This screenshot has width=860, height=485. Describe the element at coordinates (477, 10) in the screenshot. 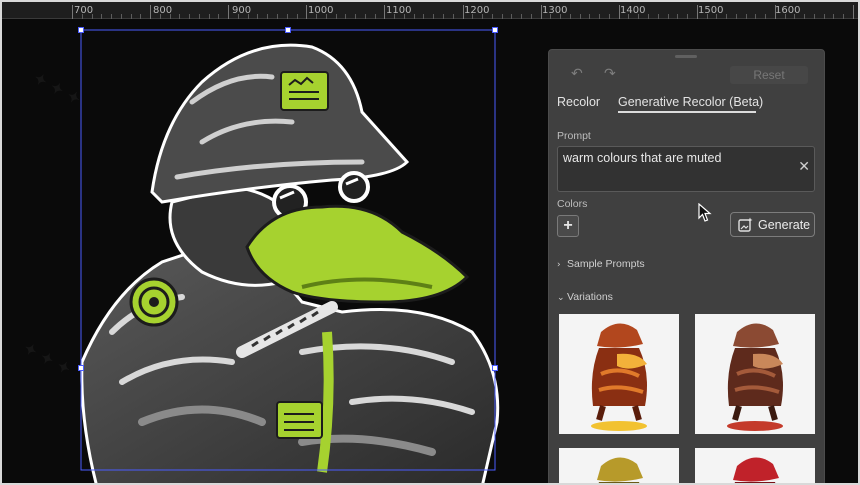

I see `ruler-label: 1200` at that location.